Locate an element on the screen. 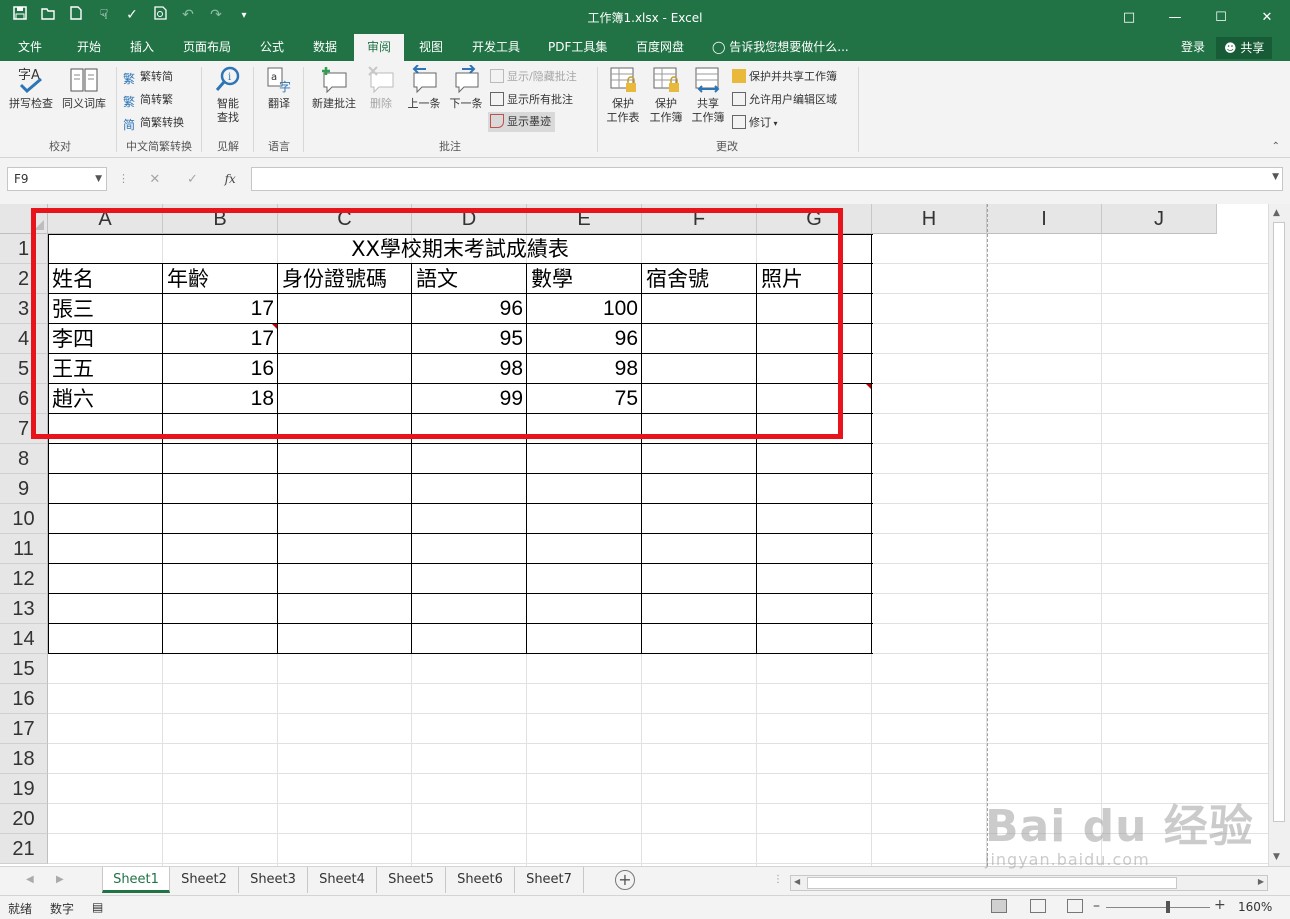 The image size is (1290, 919). add-sheet-icon: + is located at coordinates (625, 880).